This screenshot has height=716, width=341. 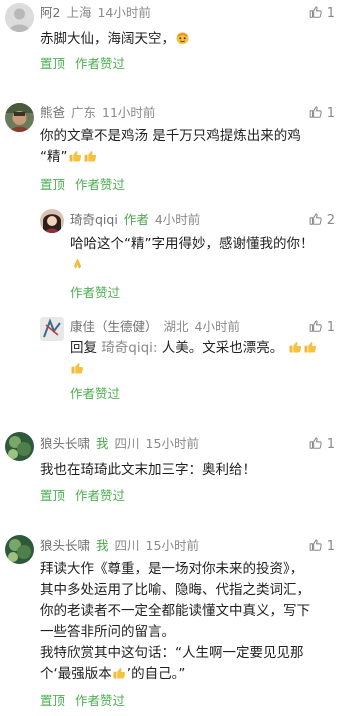 I want to click on comment-item: 狼头长啸我四川 15小时前 1 我也在琦琦此文末加三字：奥利给！ 置顶 作者赞过, so click(x=170, y=476).